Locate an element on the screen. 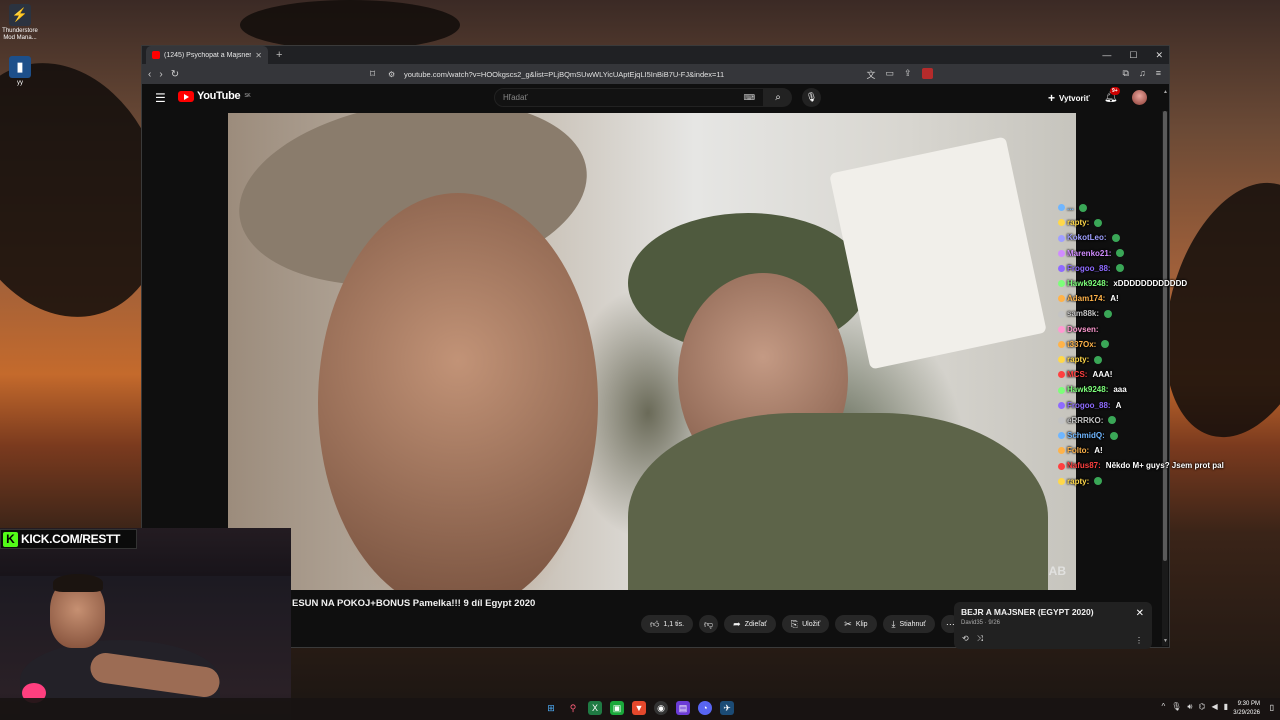  chevron-up-icon: ^ is located at coordinates (1163, 707).